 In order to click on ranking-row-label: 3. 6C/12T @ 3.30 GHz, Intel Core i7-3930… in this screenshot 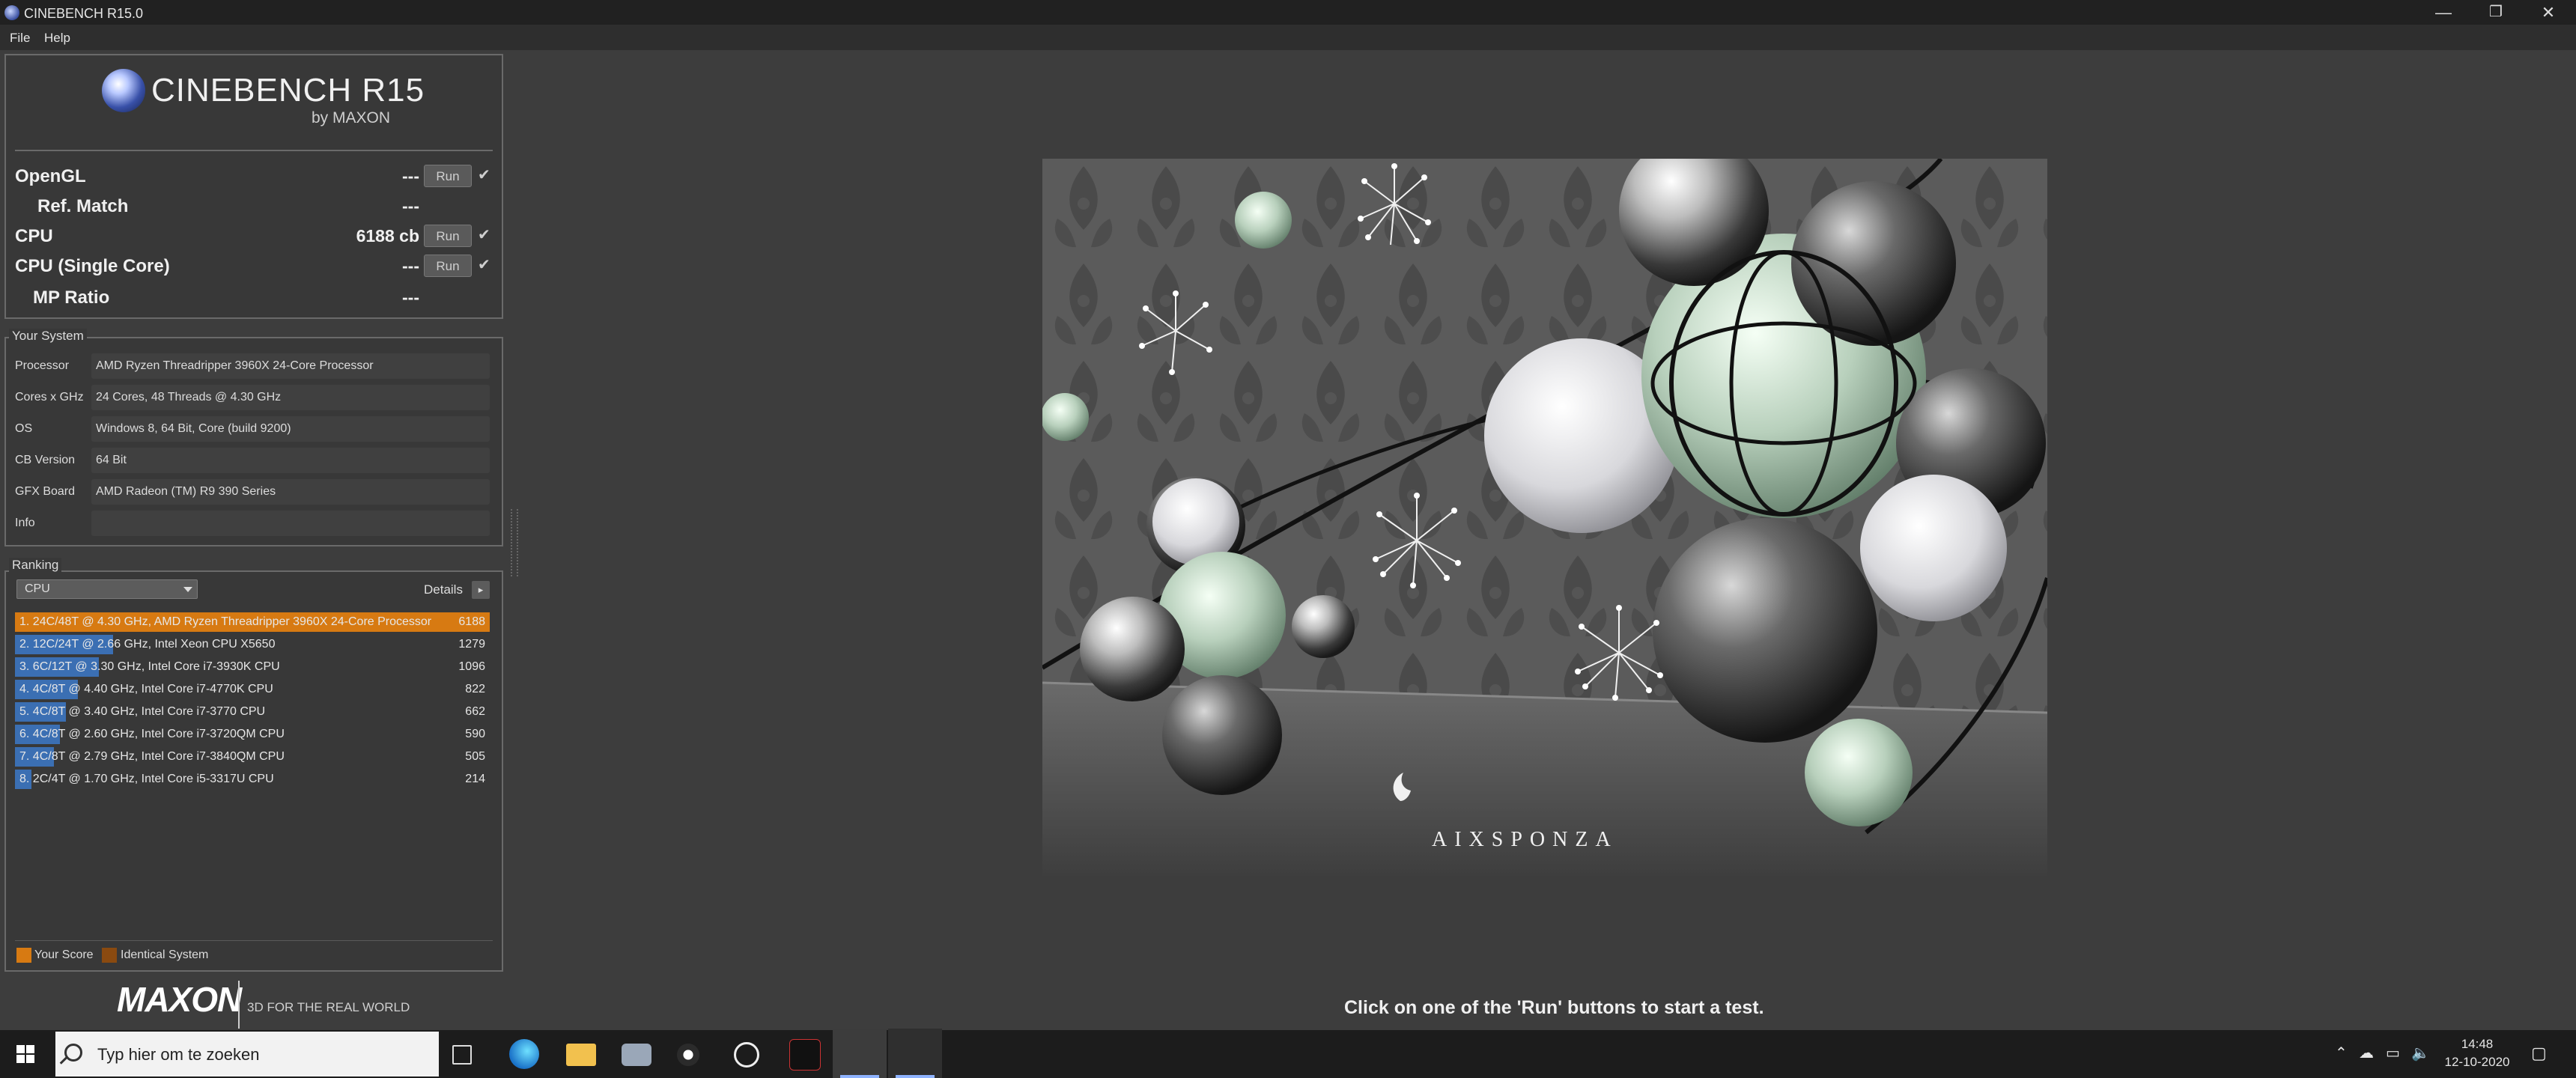, I will do `click(149, 666)`.